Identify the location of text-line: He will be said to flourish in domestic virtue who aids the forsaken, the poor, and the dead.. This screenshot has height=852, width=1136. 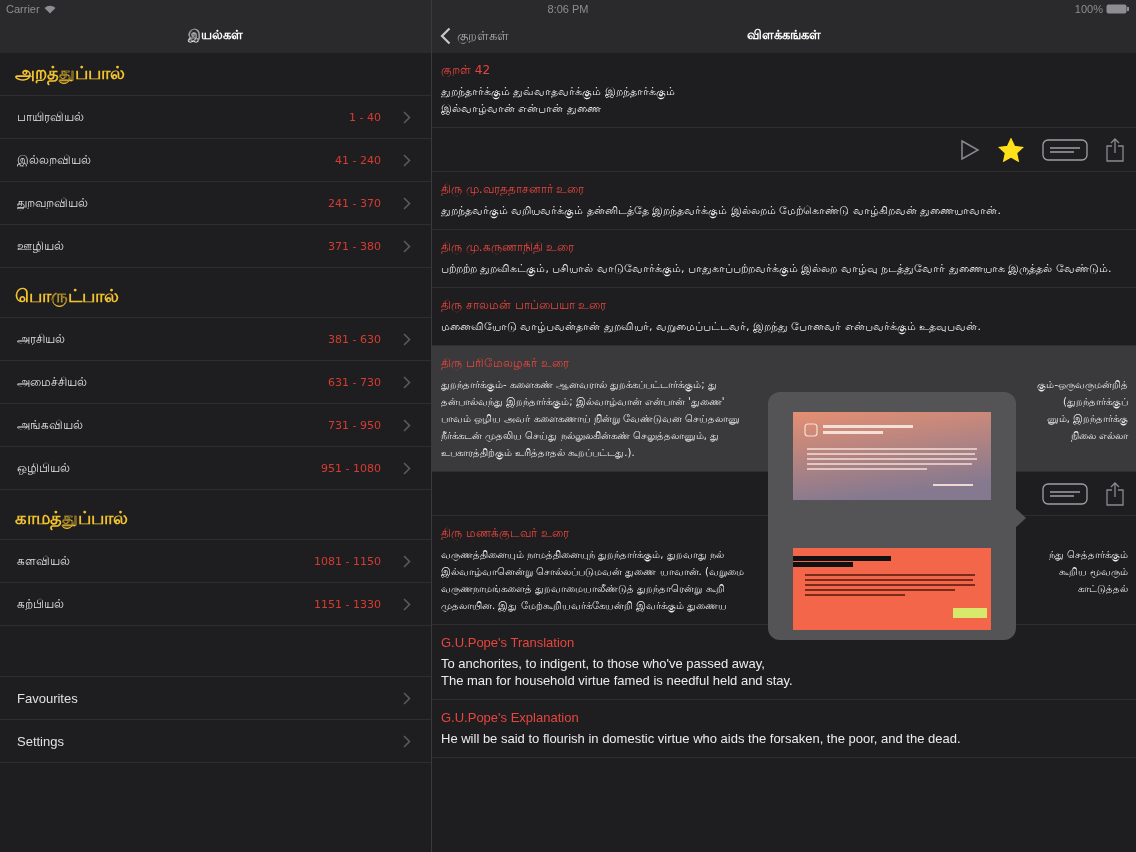
(701, 738).